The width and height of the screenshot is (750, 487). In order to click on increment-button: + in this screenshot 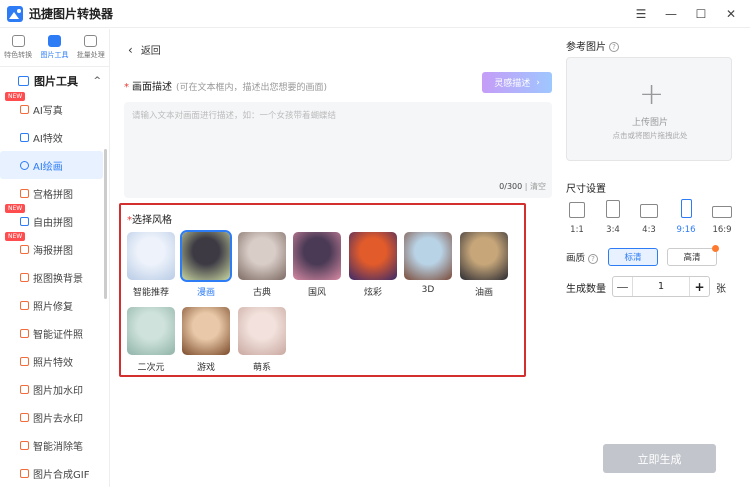, I will do `click(699, 286)`.